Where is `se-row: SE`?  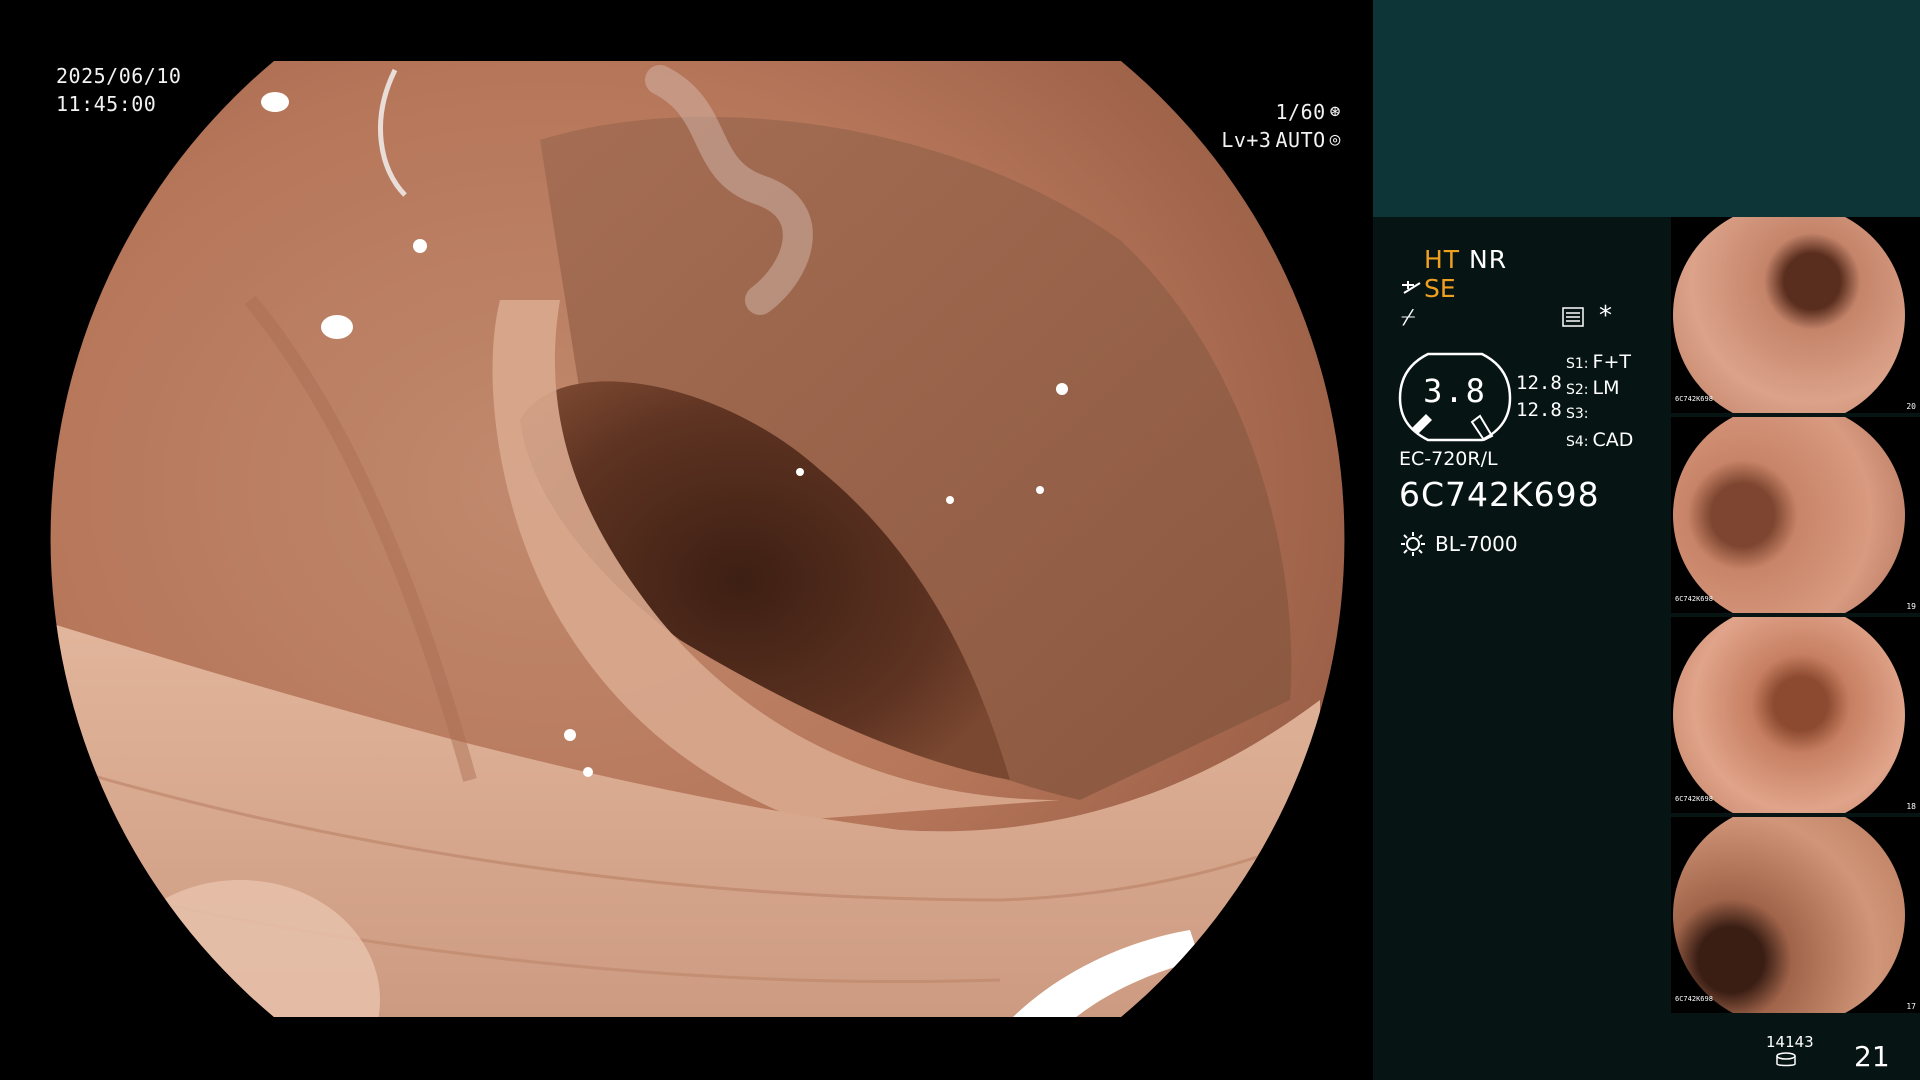
se-row: SE is located at coordinates (1428, 288).